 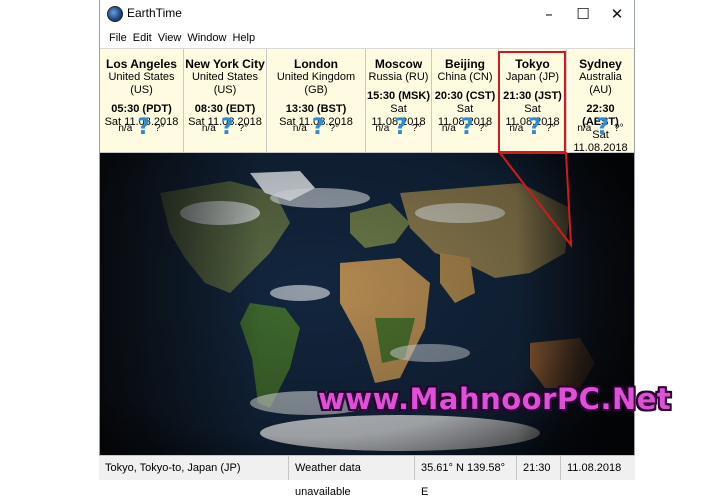 I want to click on menu-bar: File Edit View Window Help, so click(x=367, y=38).